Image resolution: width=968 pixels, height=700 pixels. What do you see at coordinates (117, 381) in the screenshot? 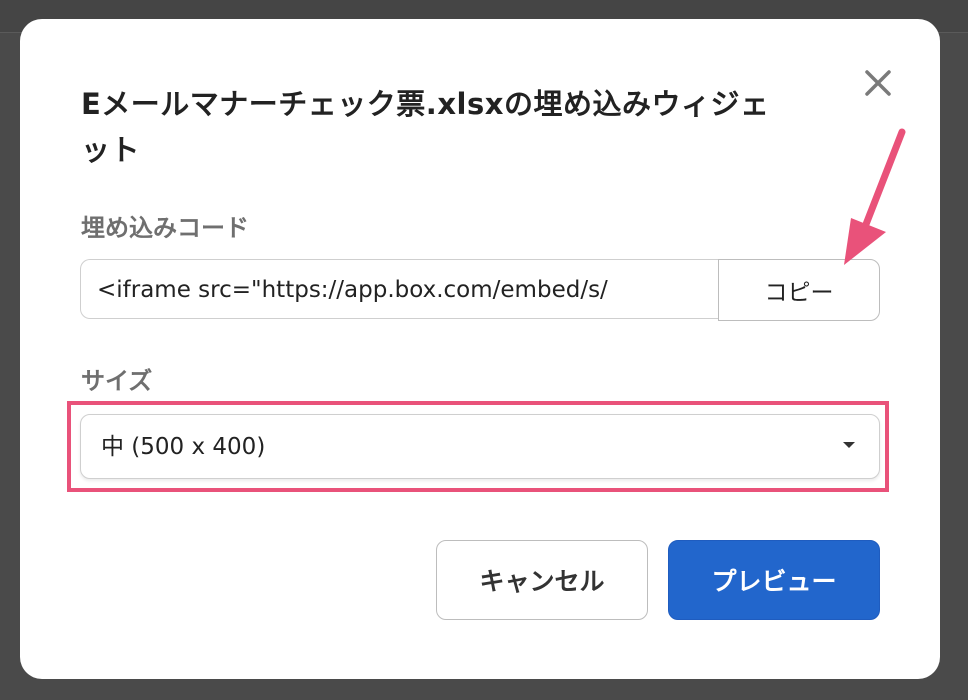
I see `size-label: サイズ` at bounding box center [117, 381].